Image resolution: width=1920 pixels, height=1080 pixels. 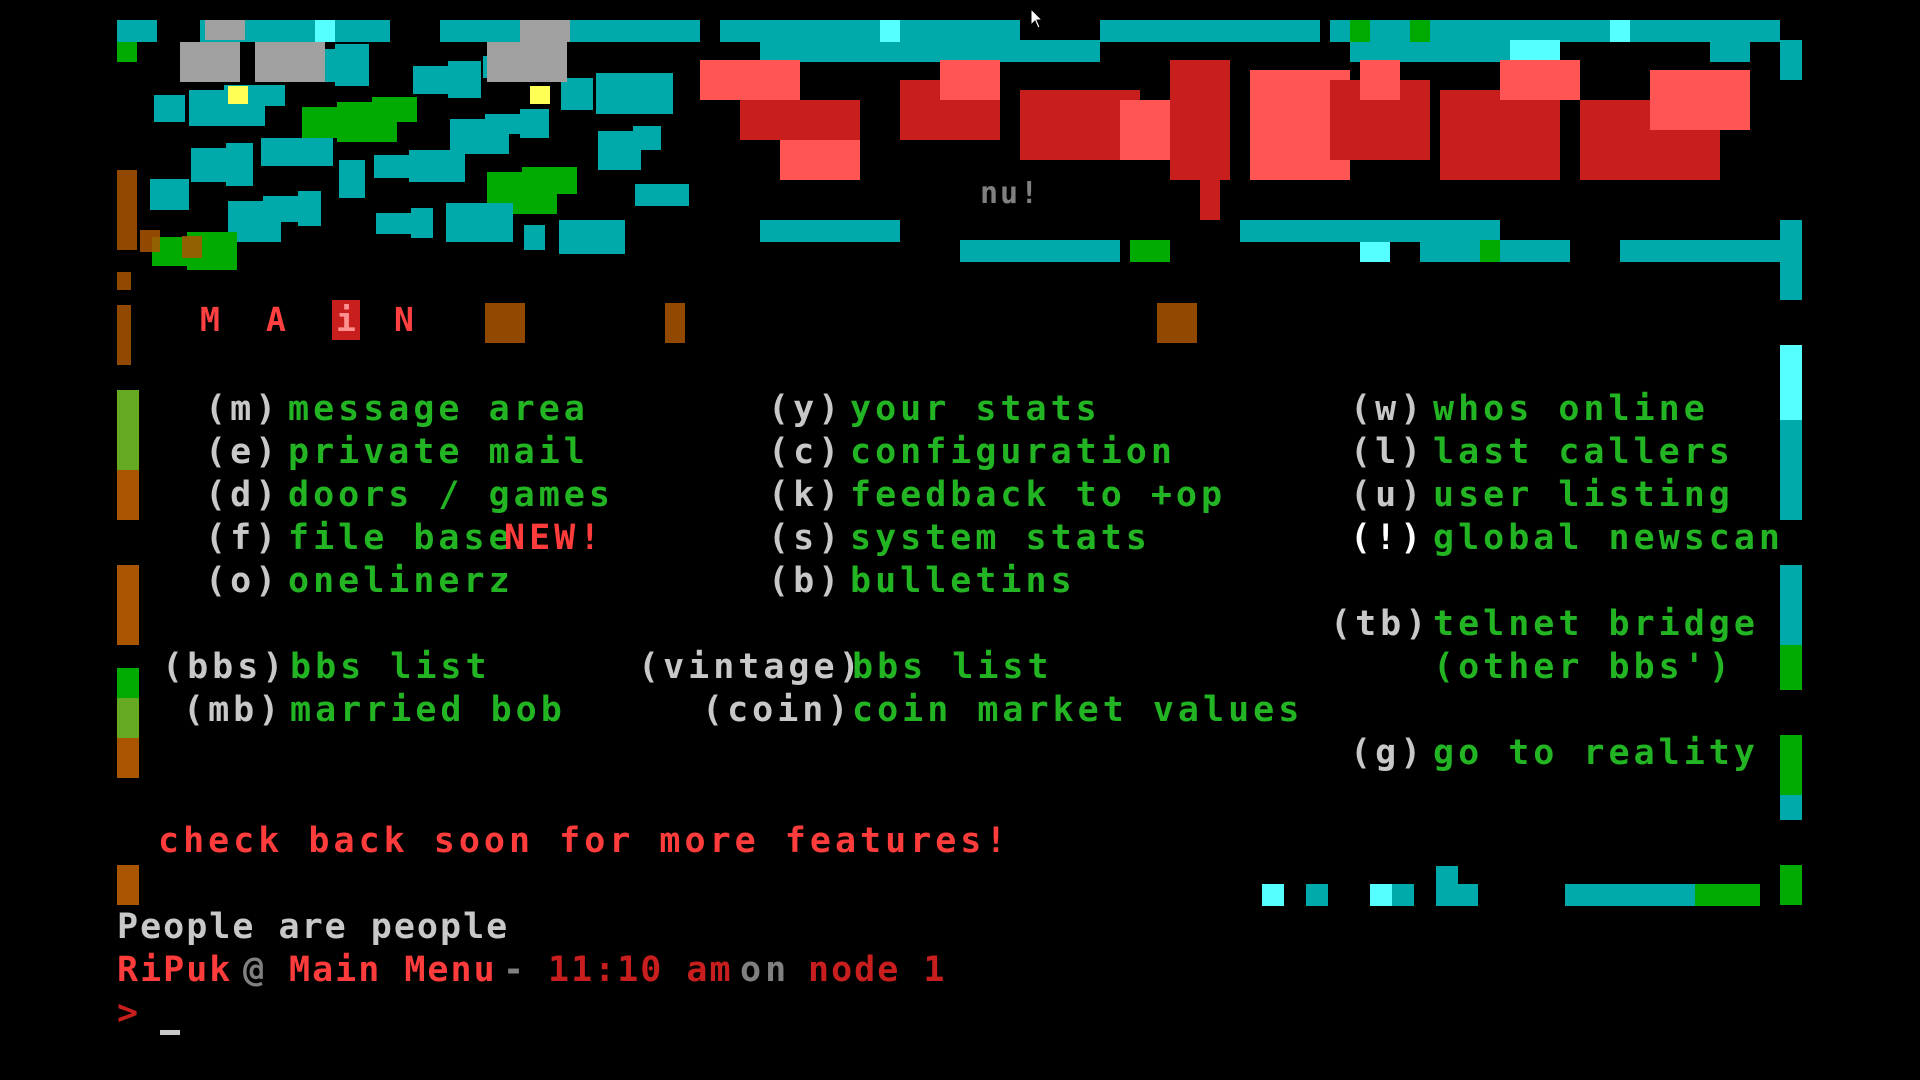 I want to click on main-label-n: N, so click(x=404, y=319).